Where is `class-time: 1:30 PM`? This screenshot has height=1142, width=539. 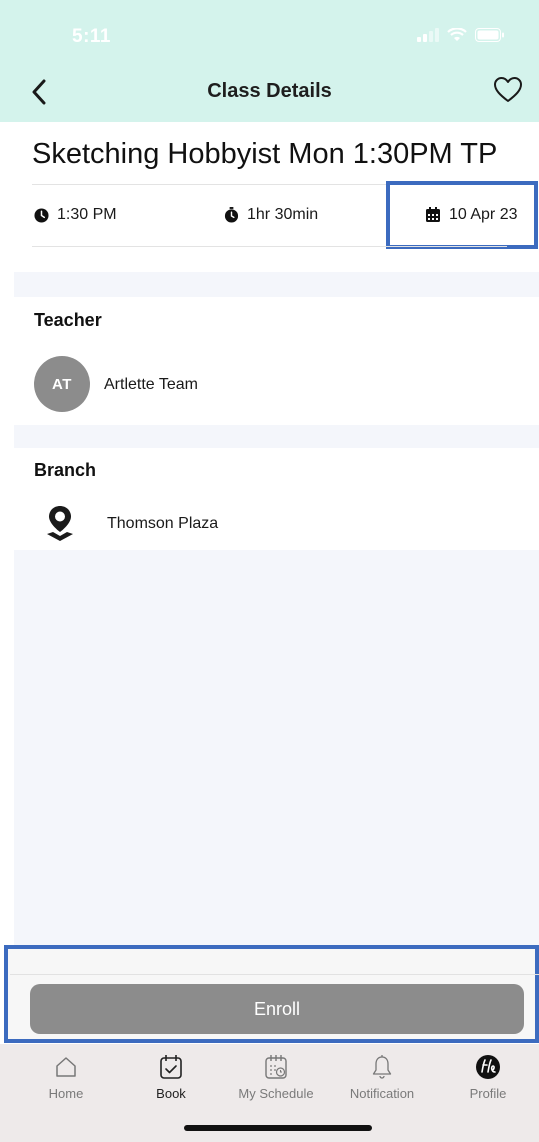 class-time: 1:30 PM is located at coordinates (75, 215).